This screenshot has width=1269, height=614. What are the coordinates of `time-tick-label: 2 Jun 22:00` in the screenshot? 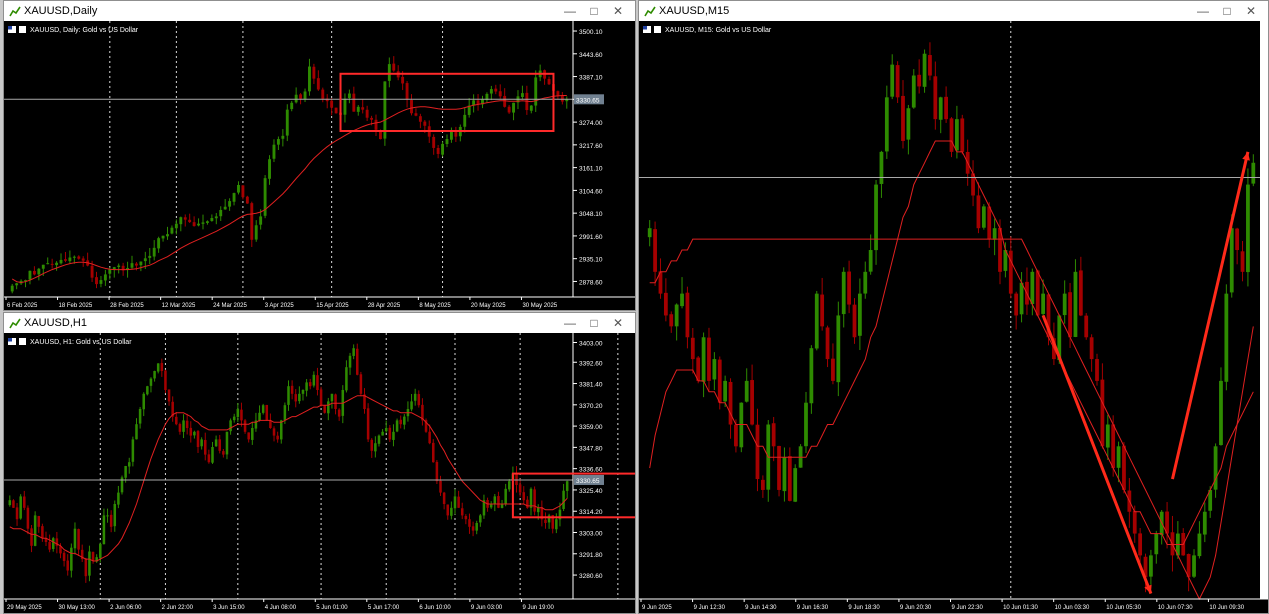 It's located at (178, 608).